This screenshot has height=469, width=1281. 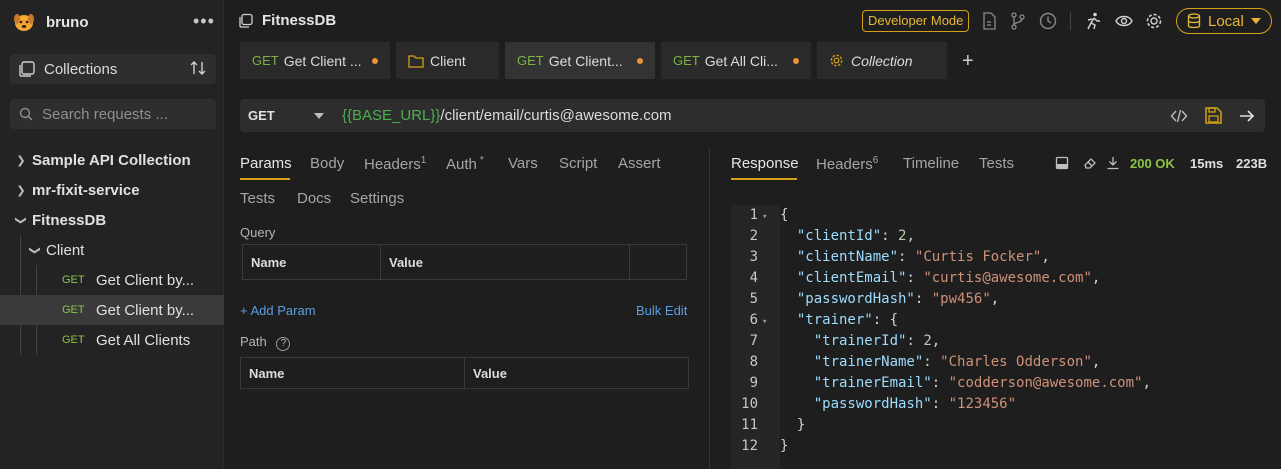 What do you see at coordinates (847, 320) in the screenshot?
I see `code-text: "trainer": {` at bounding box center [847, 320].